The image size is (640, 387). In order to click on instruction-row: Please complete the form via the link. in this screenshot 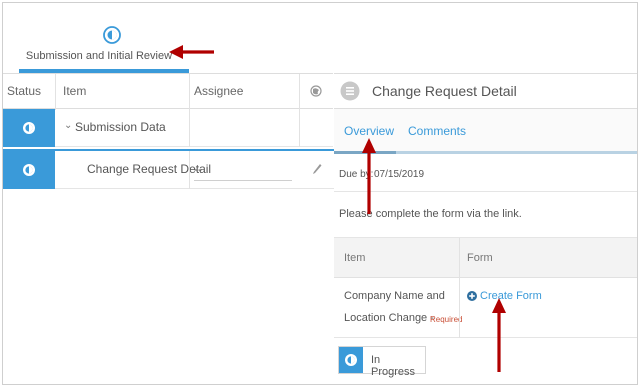, I will do `click(485, 215)`.